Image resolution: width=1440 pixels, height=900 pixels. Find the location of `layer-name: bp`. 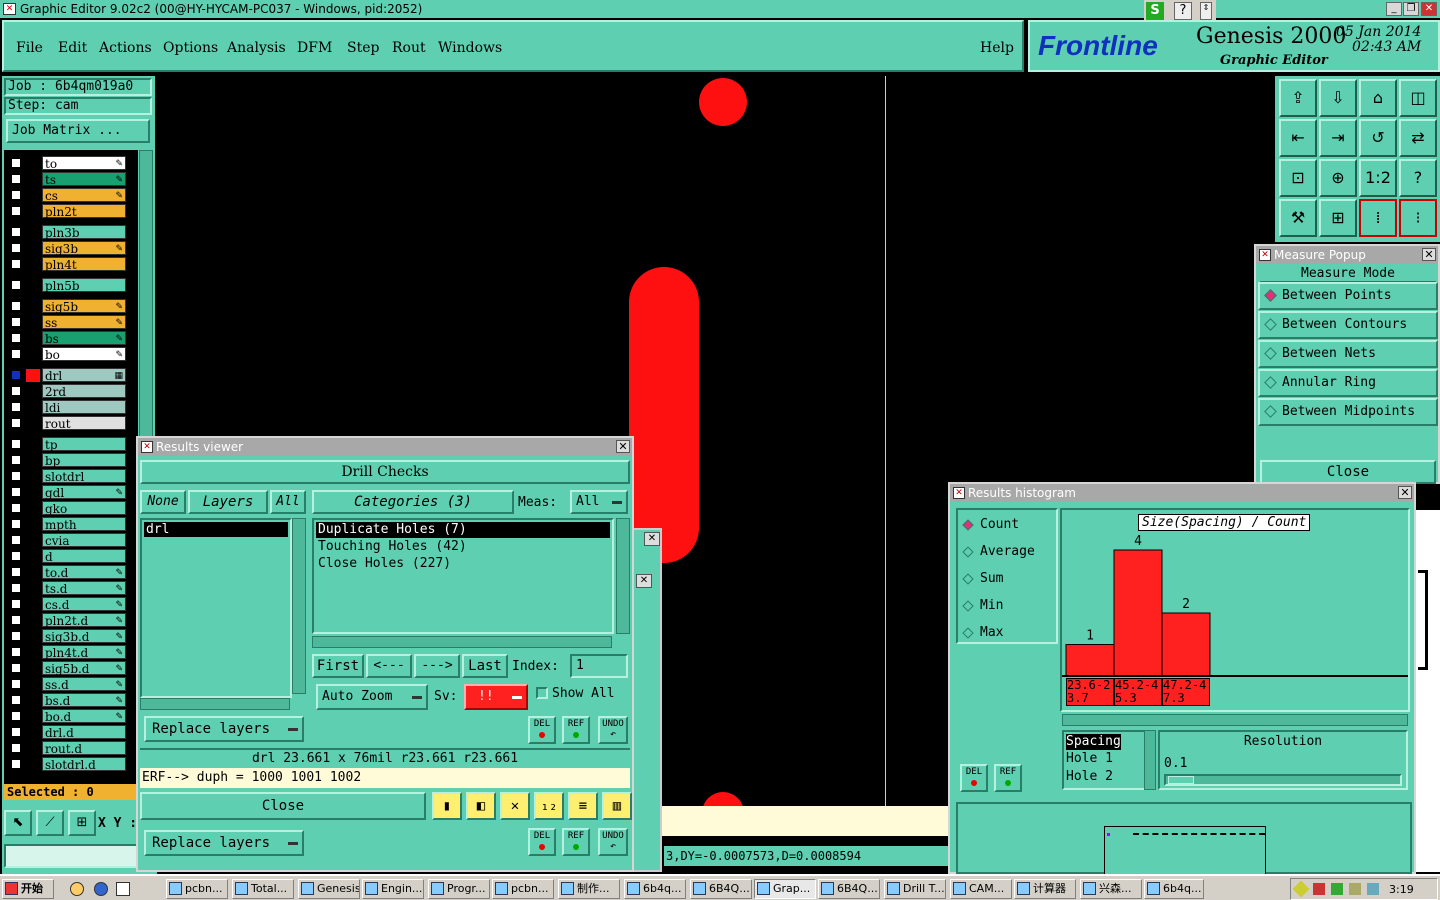

layer-name: bp is located at coordinates (84, 460).